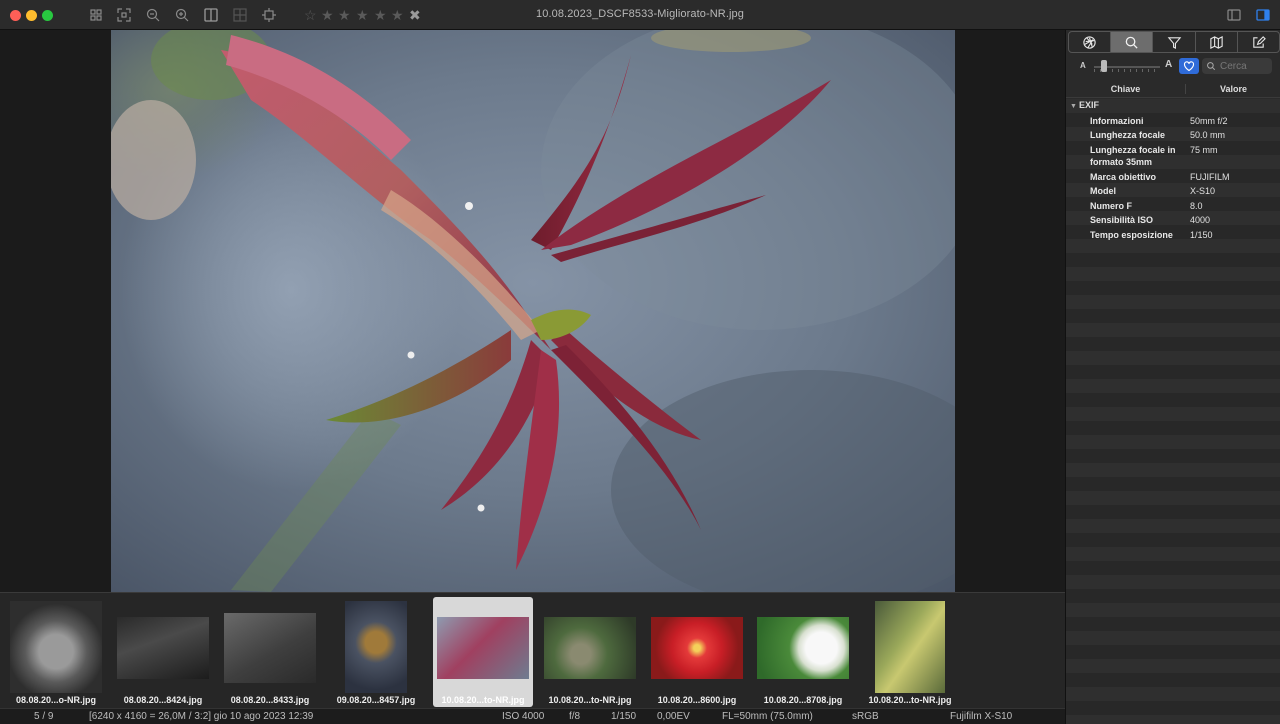 This screenshot has width=1280, height=724. I want to click on image-position: 5 / 9, so click(44, 716).